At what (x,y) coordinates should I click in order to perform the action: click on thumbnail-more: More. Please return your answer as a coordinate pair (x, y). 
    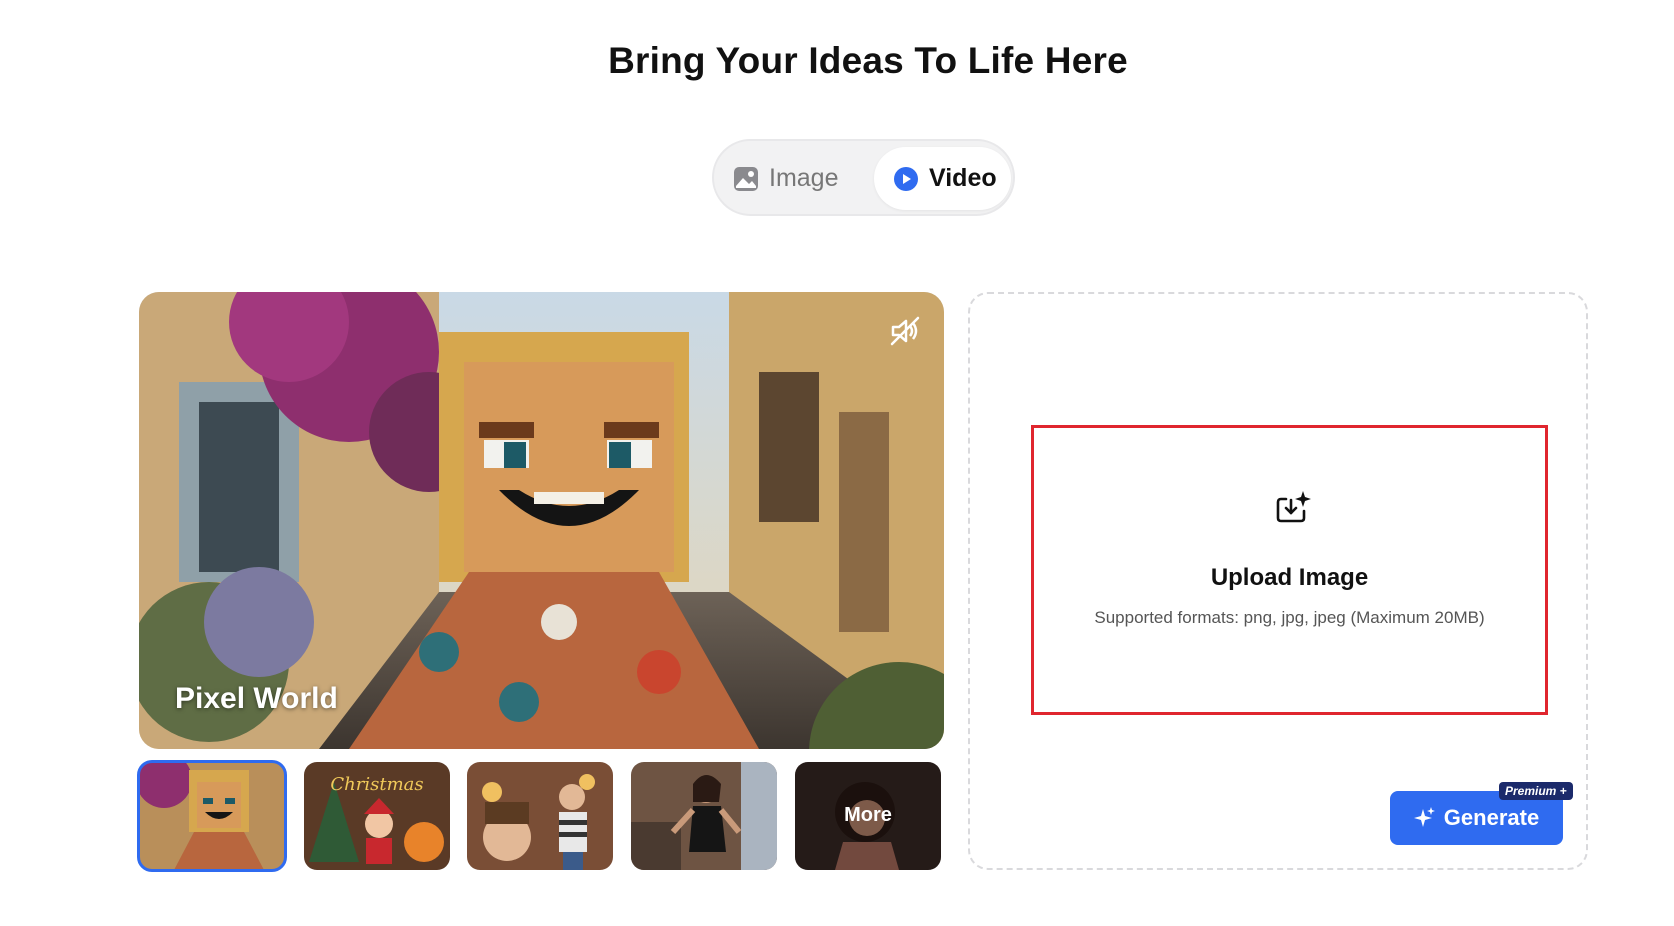
    Looking at the image, I should click on (868, 816).